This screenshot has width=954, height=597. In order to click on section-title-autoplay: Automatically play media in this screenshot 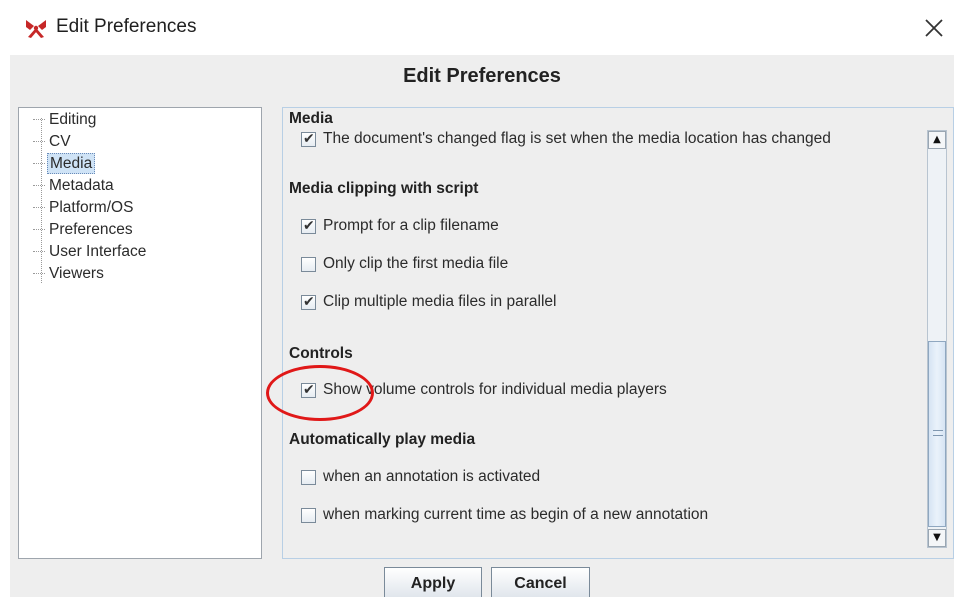, I will do `click(382, 439)`.